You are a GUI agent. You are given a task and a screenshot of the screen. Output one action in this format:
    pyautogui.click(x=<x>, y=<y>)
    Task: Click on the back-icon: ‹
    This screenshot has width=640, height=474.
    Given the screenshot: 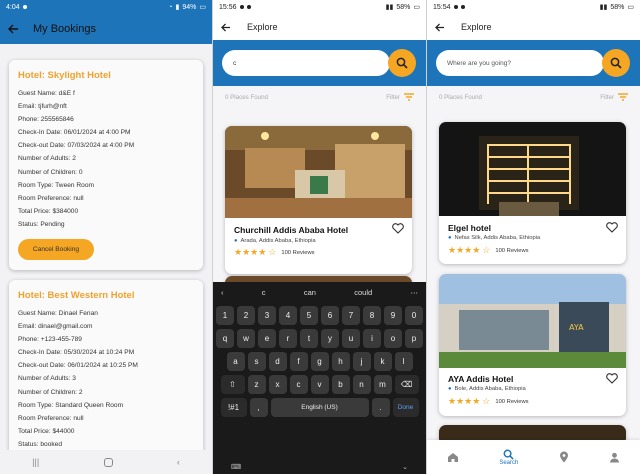 What is the action you would take?
    pyautogui.click(x=178, y=462)
    